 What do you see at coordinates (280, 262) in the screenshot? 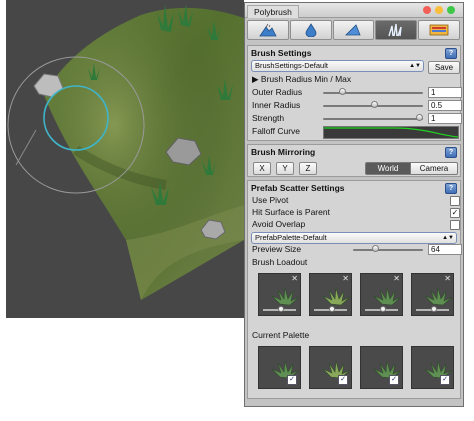
I see `brush-loadout-label: Brush Loadout` at bounding box center [280, 262].